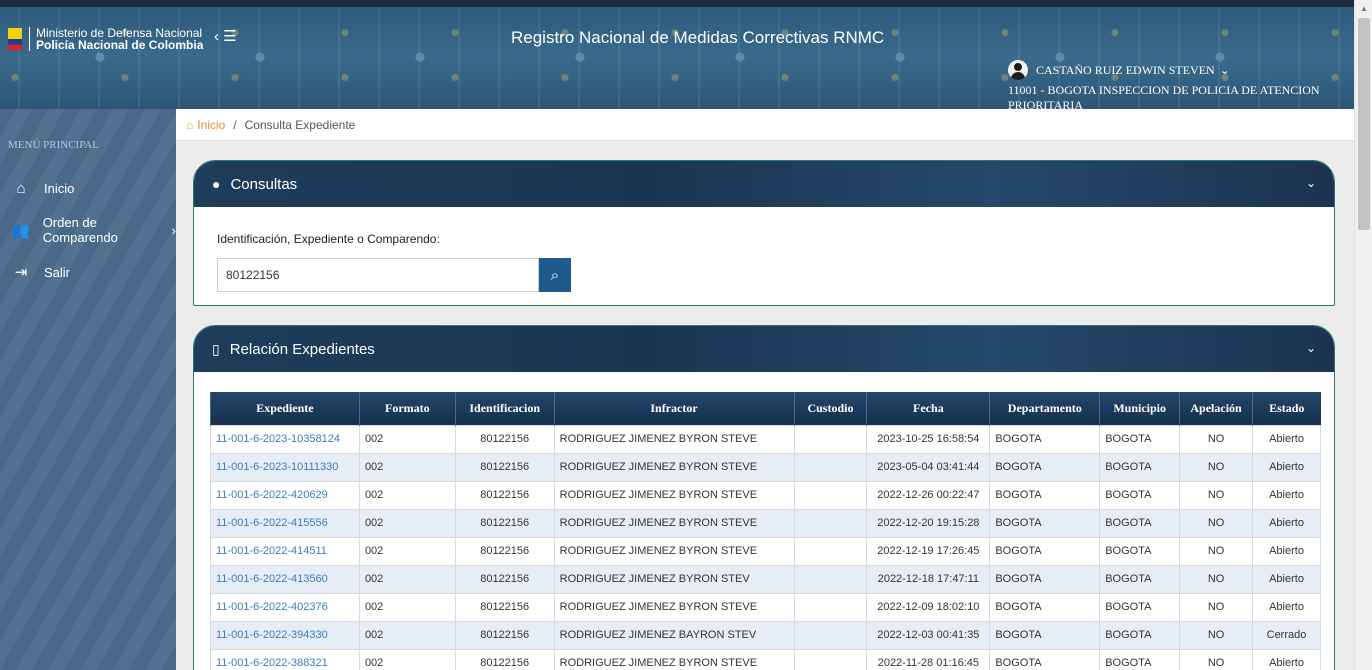  What do you see at coordinates (57, 272) in the screenshot?
I see `sidebar-item-label: Salir` at bounding box center [57, 272].